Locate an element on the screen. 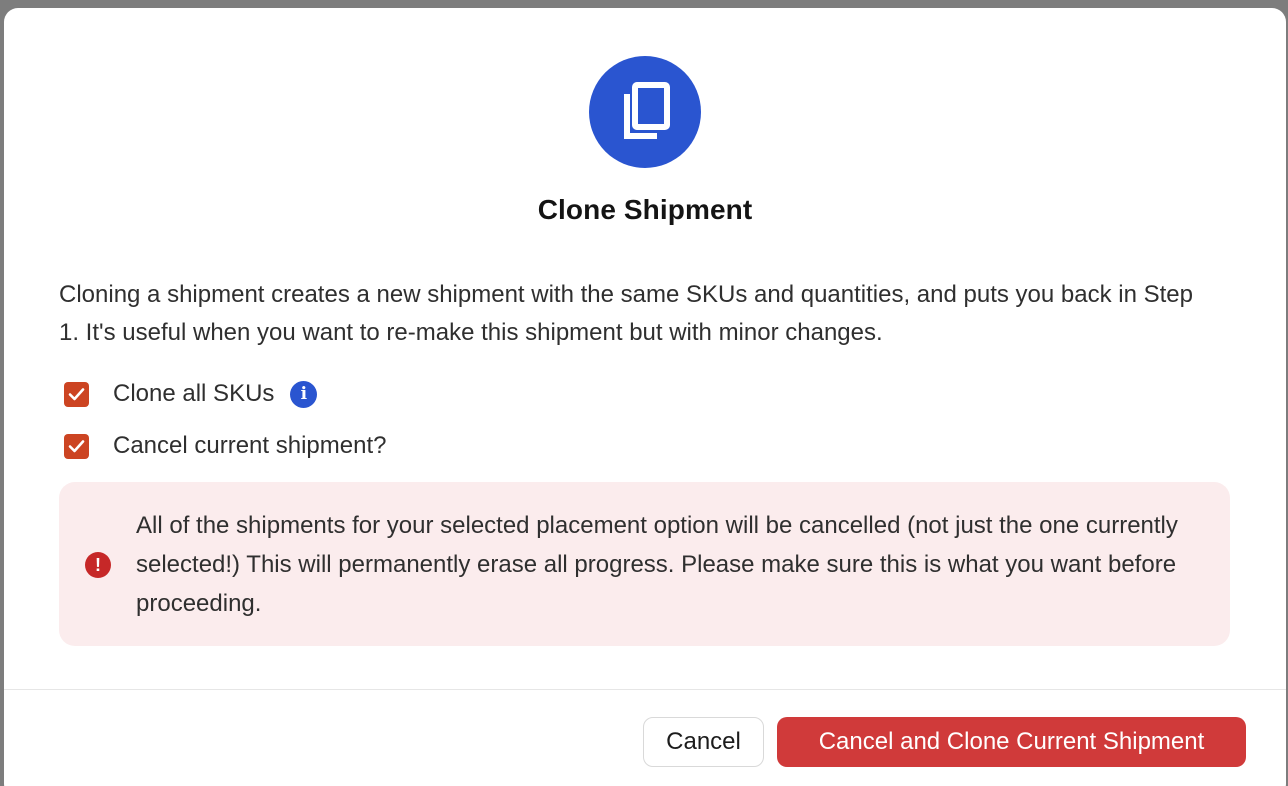  cancel-current-shipment-checkbox is located at coordinates (76, 446).